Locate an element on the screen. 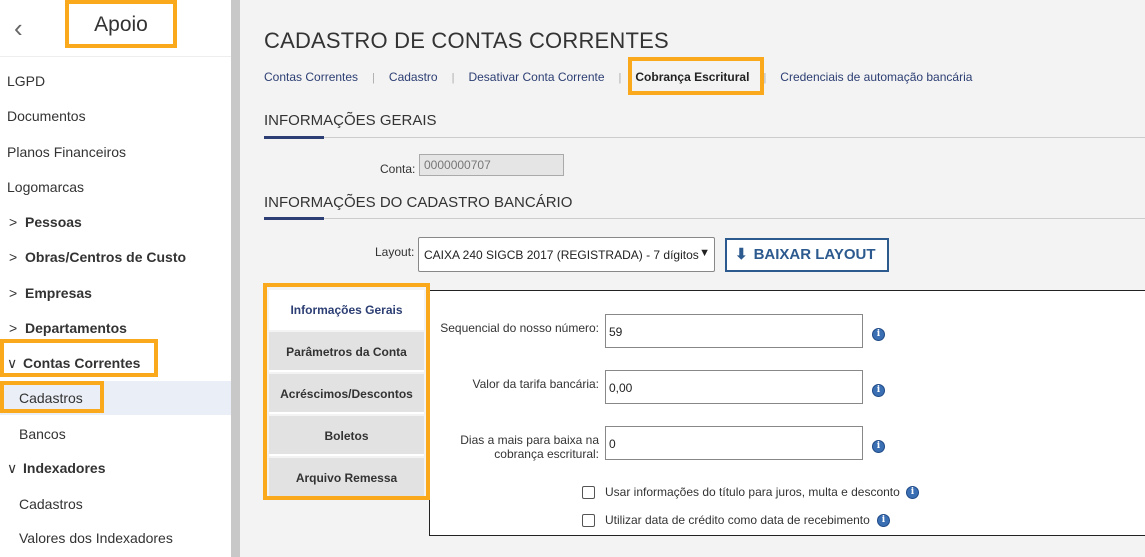  tab-arquivo-remessa: Arquivo Remessa is located at coordinates (346, 478).